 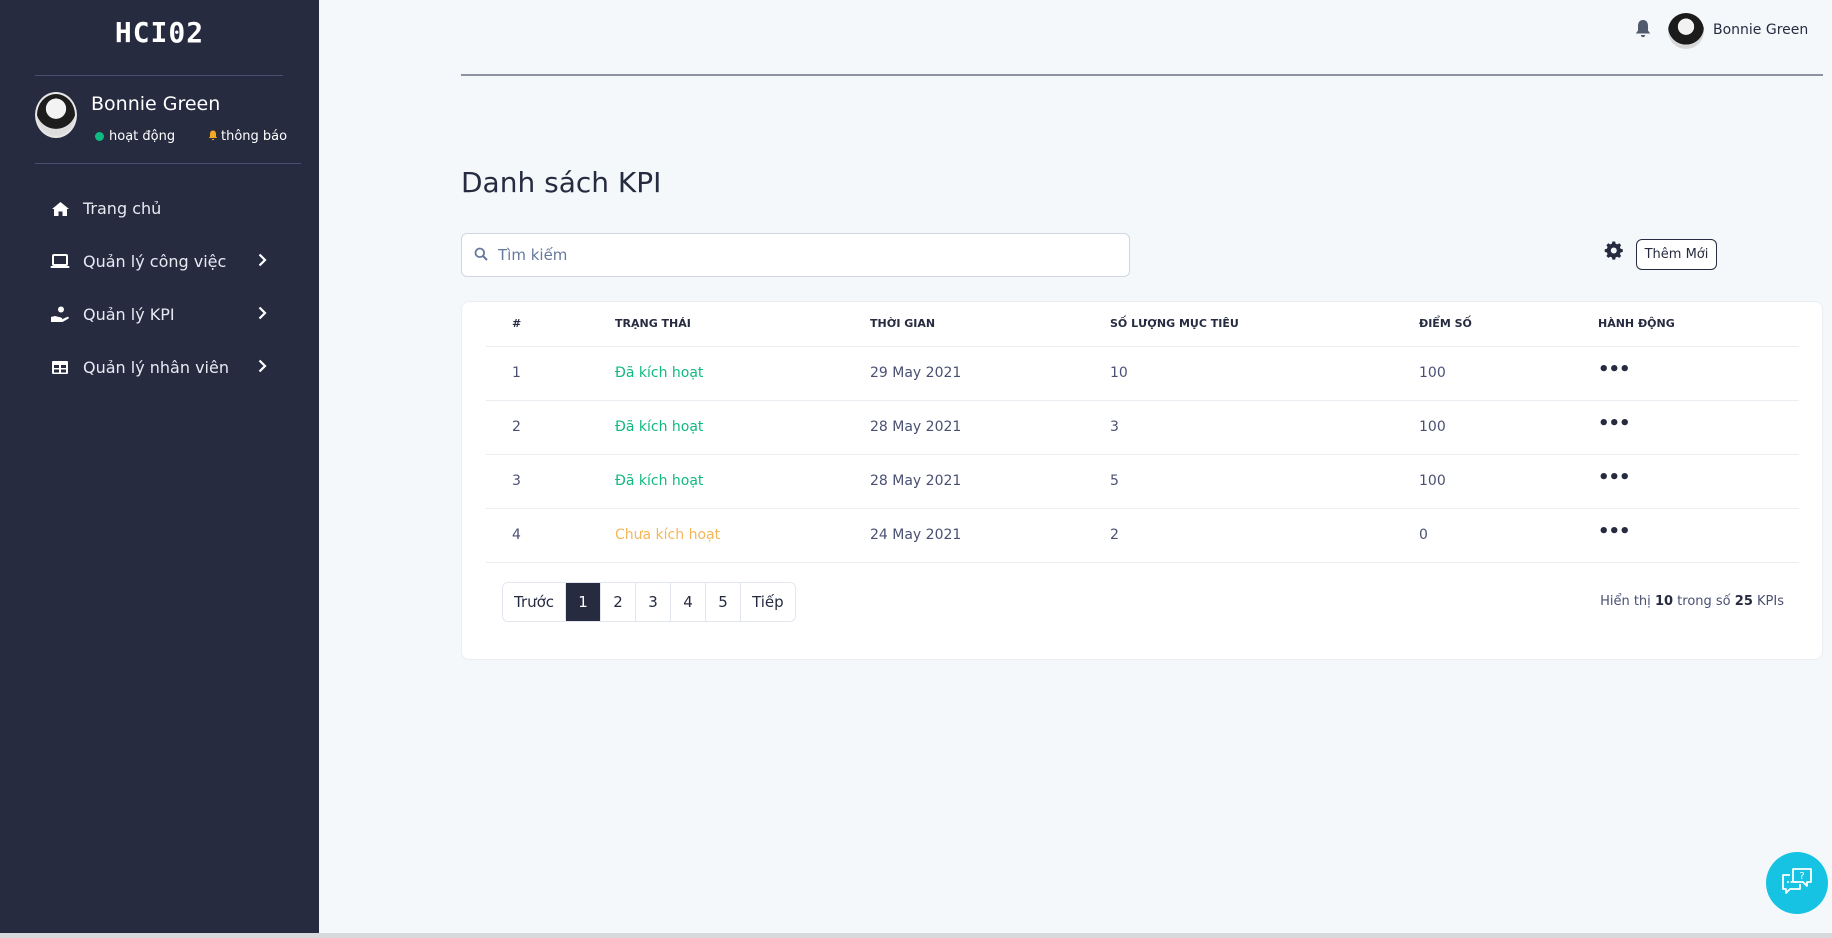 I want to click on row-targets: 5, so click(x=1238, y=481).